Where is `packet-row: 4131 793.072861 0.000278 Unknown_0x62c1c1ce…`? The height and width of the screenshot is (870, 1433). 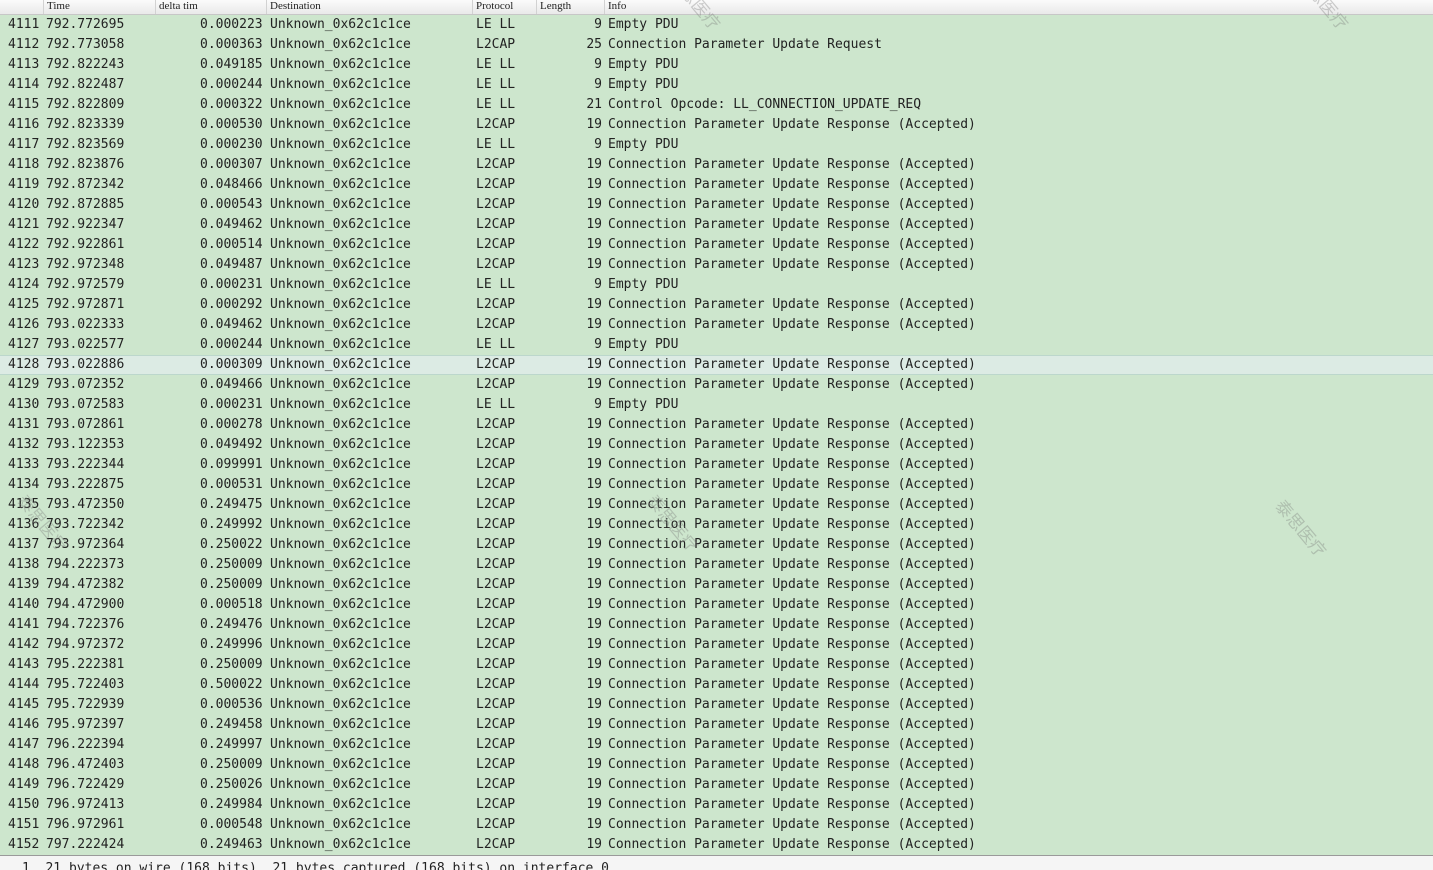 packet-row: 4131 793.072861 0.000278 Unknown_0x62c1c1ce… is located at coordinates (716, 425).